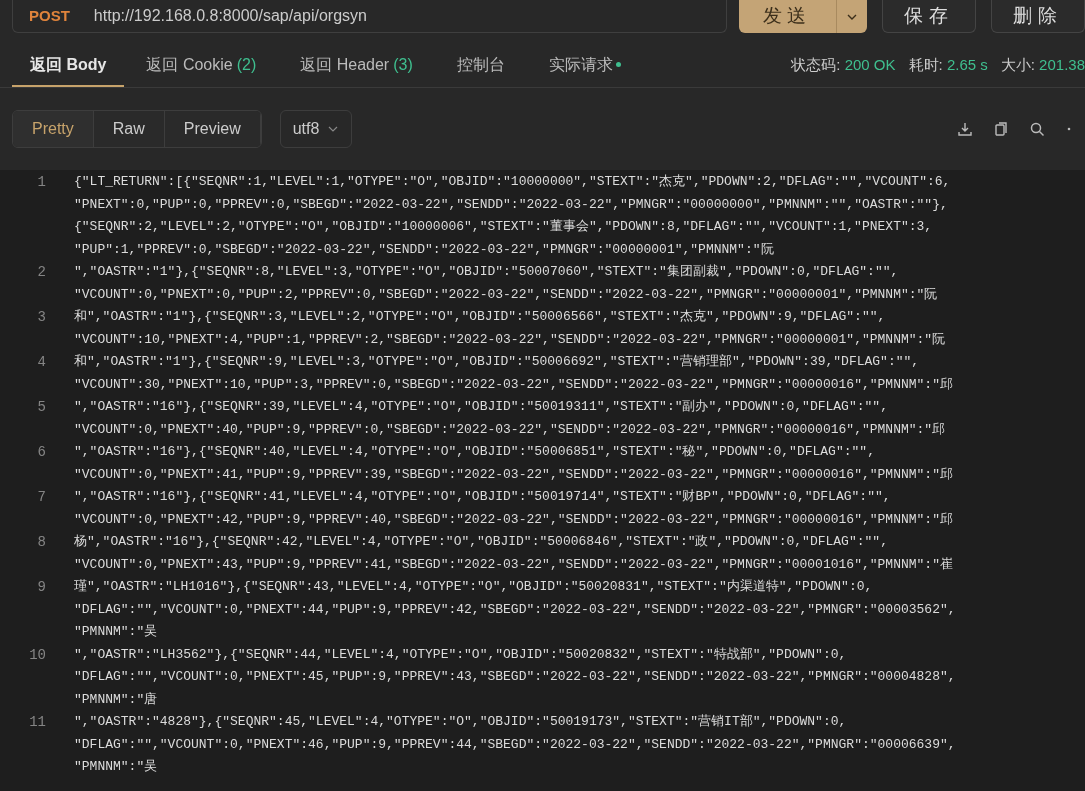 Image resolution: width=1085 pixels, height=791 pixels. I want to click on code-text: "VCOUNT":0,"PNEXT":43,"PUP":9,"PPREV":41,"SBEGD":"2022-03-22","SENDD":"2022-03-22","PMNGR":"00001016","PMNNM":"崔, so click(513, 564).